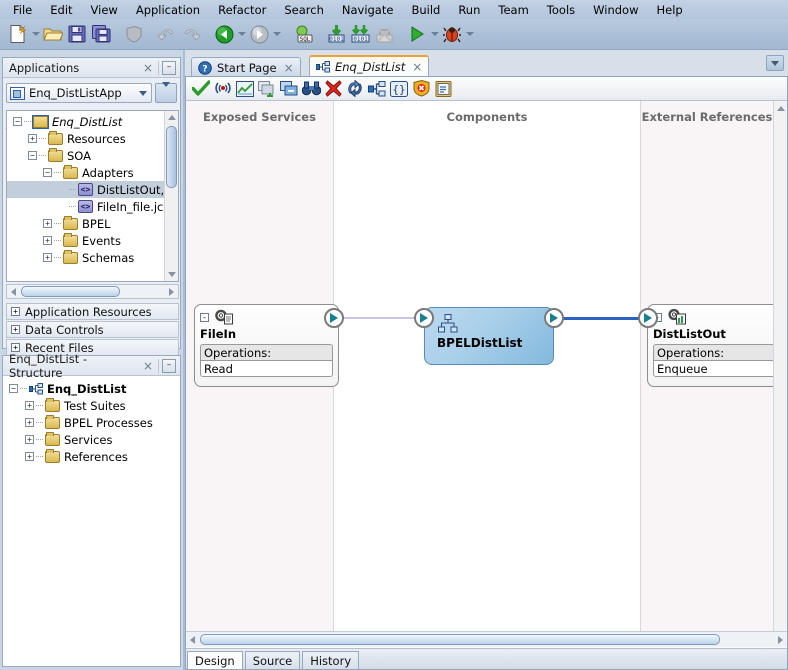 The width and height of the screenshot is (788, 670). I want to click on collapse-icon: -, so click(204, 317).